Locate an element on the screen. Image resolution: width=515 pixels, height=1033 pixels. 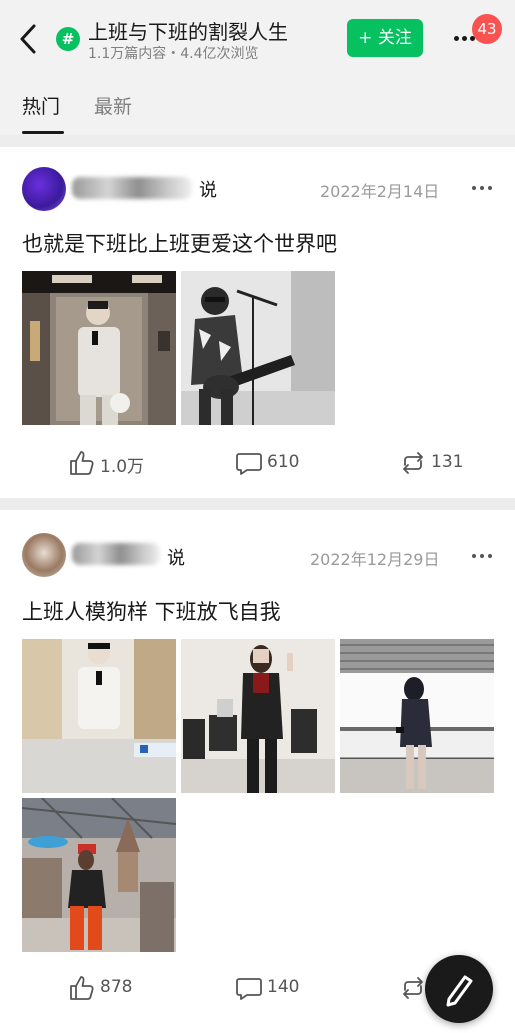
comment-button: 140 is located at coordinates (275, 988).